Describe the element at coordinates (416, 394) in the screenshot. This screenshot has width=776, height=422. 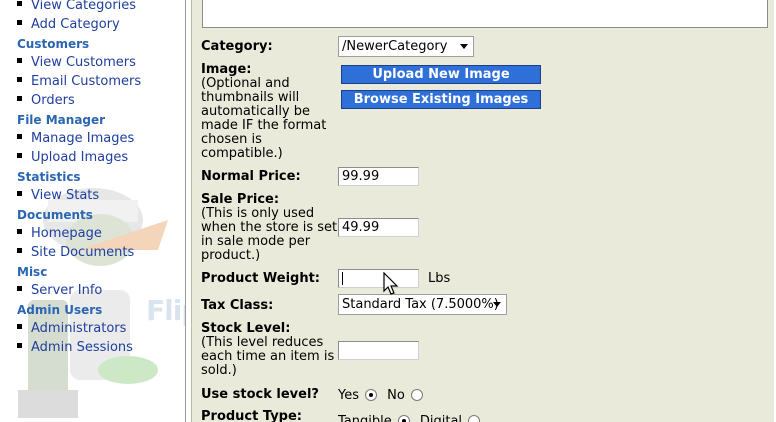
I see `use-stock-no-radio` at that location.